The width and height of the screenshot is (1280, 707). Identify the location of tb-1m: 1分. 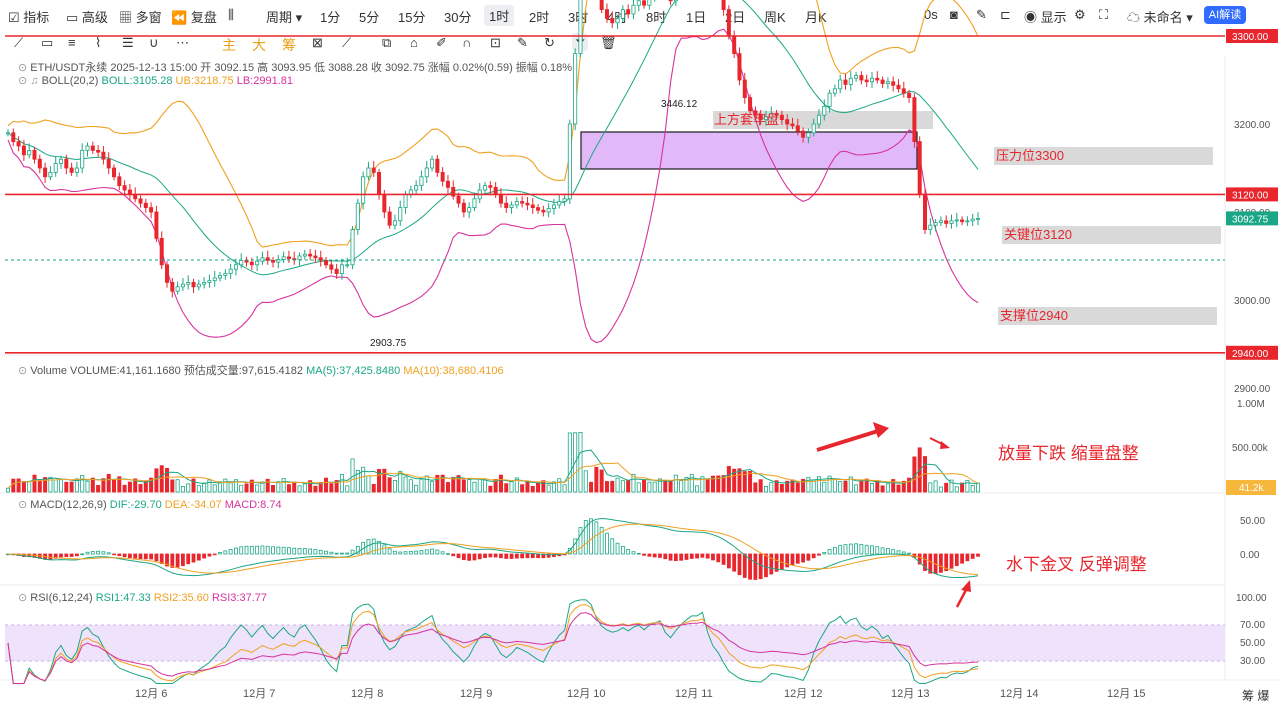
(330, 16).